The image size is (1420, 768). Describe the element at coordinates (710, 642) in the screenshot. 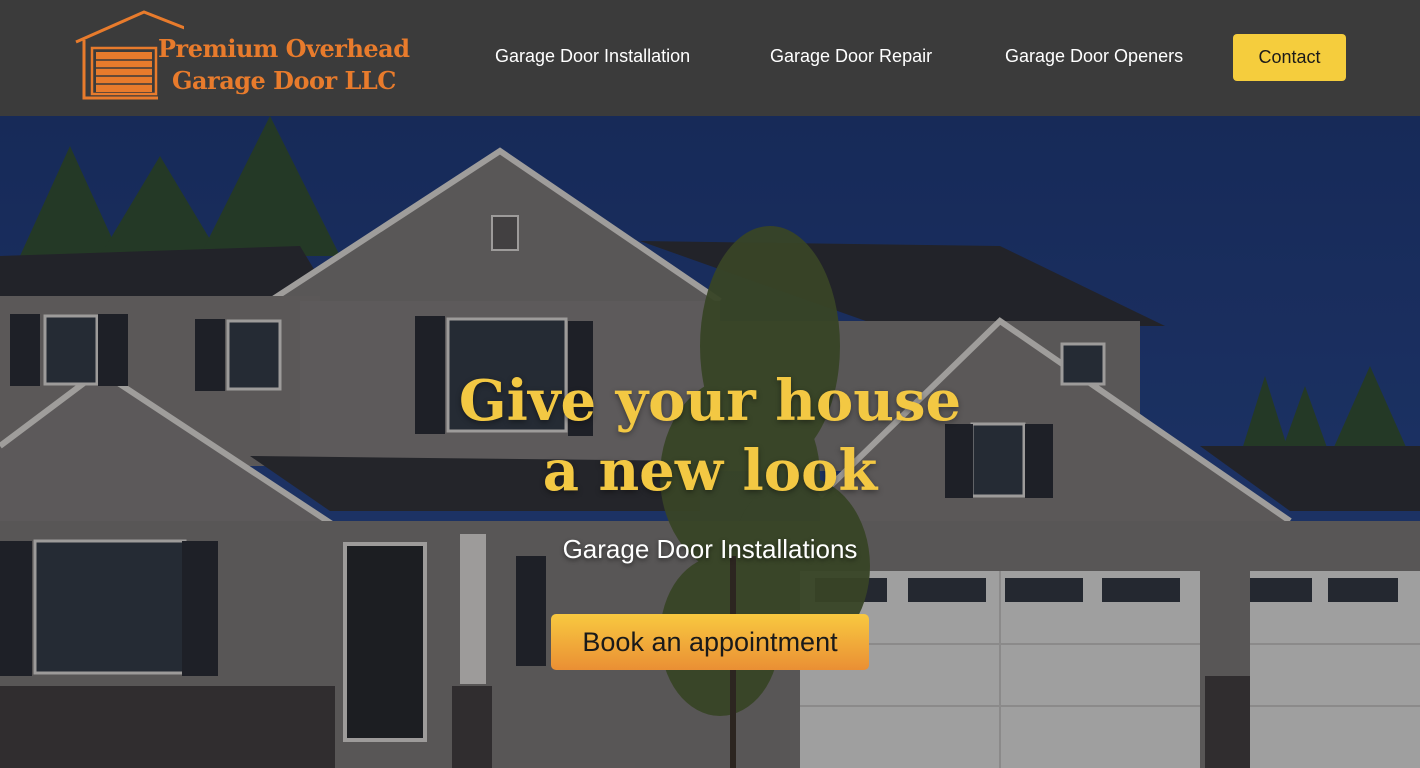

I see `book-appointment-button: Book an appointment` at that location.